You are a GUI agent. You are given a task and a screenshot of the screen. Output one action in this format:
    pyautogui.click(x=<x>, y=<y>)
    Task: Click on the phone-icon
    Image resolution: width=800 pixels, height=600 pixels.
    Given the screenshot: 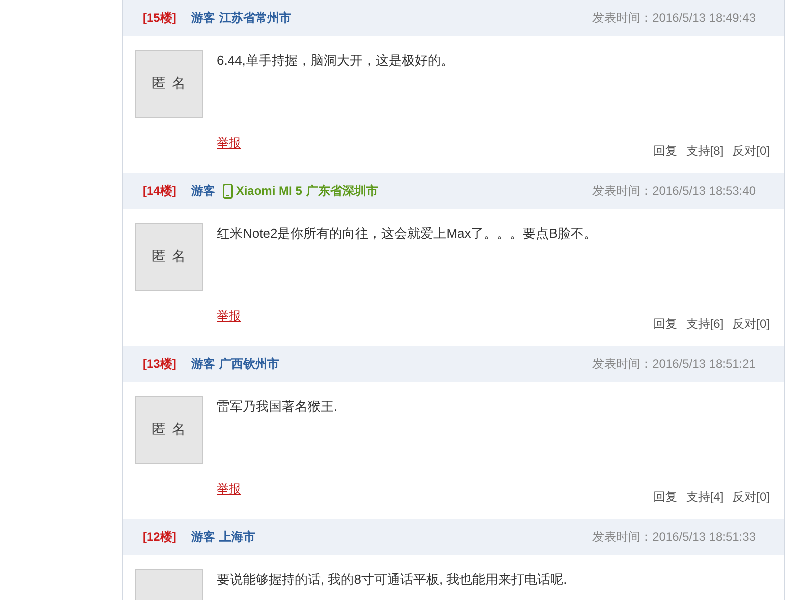 What is the action you would take?
    pyautogui.click(x=228, y=191)
    